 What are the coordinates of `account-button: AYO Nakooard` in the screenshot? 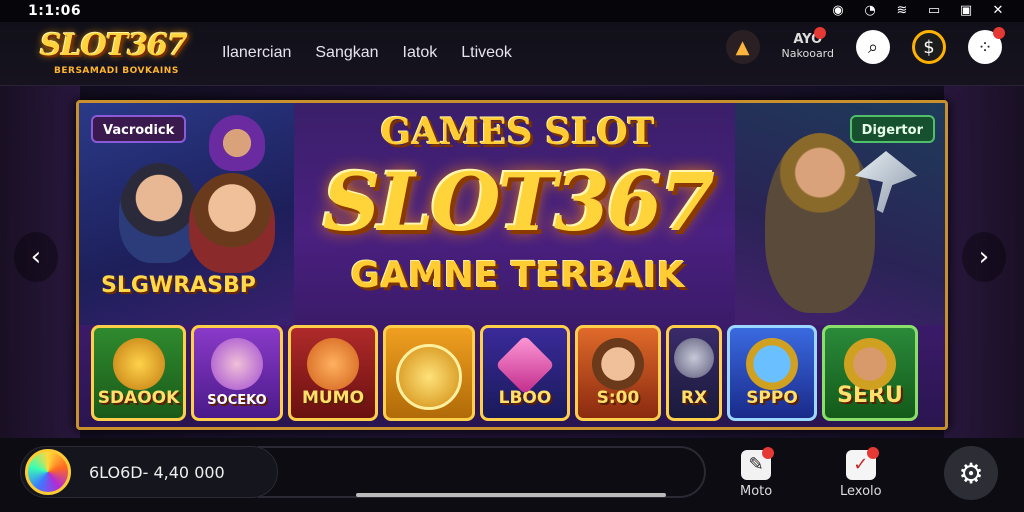 It's located at (807, 44).